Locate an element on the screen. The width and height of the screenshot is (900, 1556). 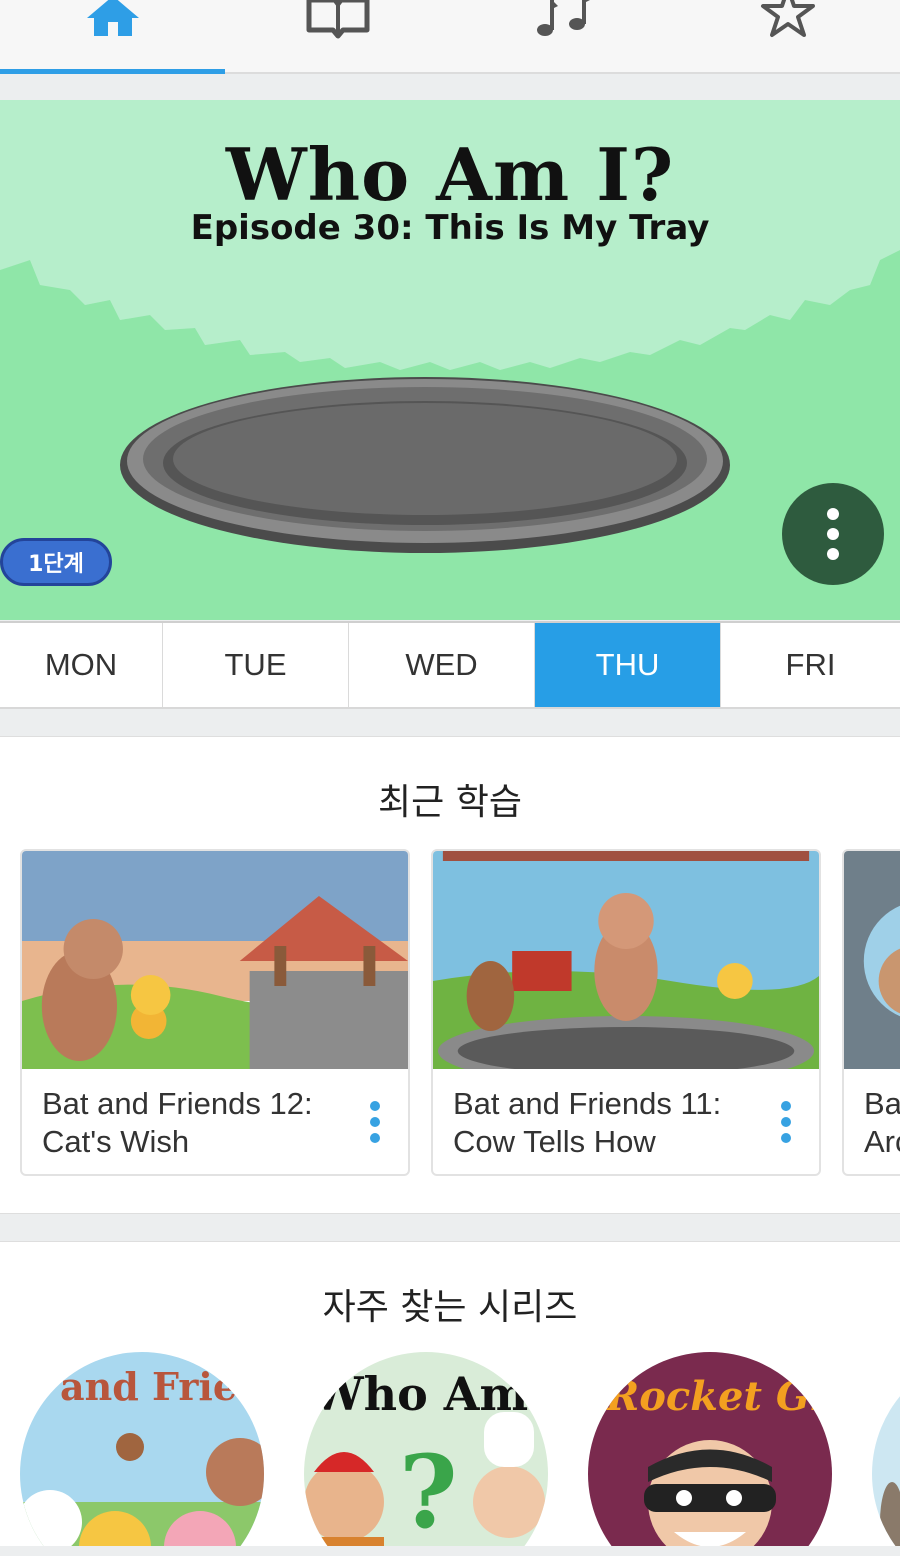
card-title: Bat and Friends 12: Cat's Wish is located at coordinates (192, 1123).